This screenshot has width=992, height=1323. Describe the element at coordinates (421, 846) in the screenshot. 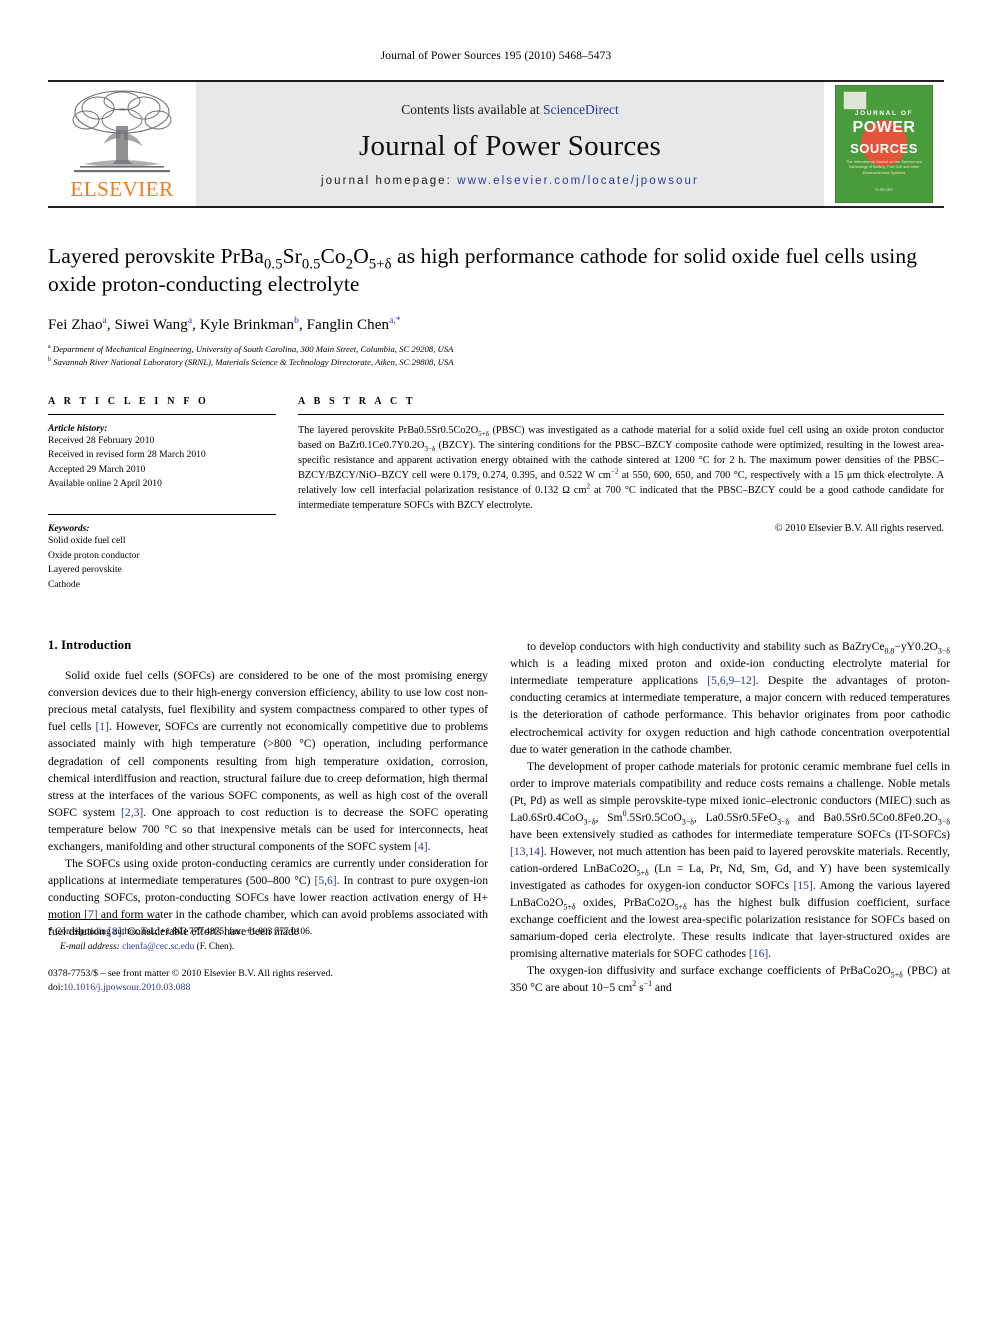

I see `citation-reference: [4]` at that location.